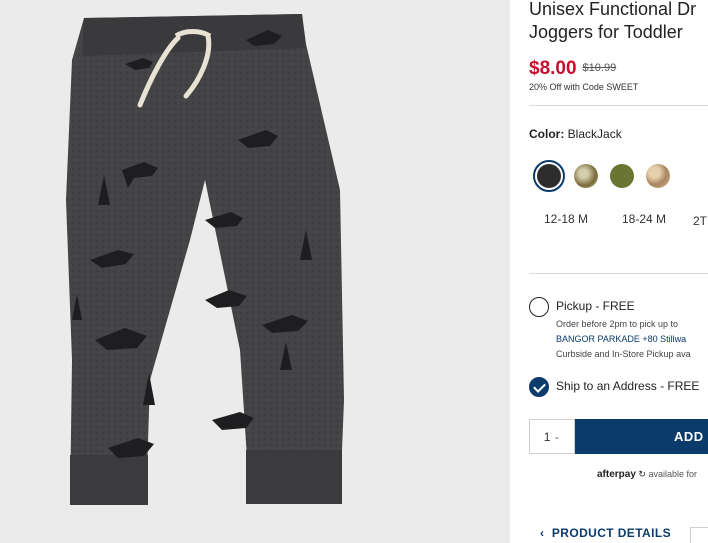  I want to click on product-title: Unisex Functional Dr Joggers for Toddler, so click(618, 22).